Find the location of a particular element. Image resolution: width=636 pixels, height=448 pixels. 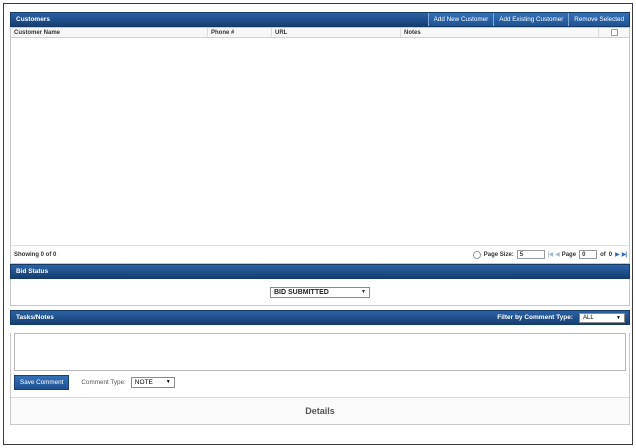

details-label: Details is located at coordinates (320, 411).